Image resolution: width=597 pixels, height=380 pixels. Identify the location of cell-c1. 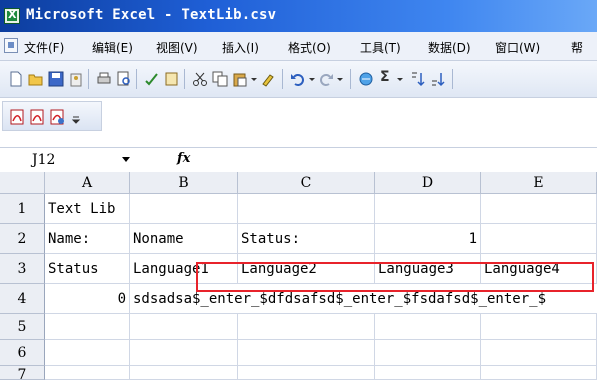
(306, 209).